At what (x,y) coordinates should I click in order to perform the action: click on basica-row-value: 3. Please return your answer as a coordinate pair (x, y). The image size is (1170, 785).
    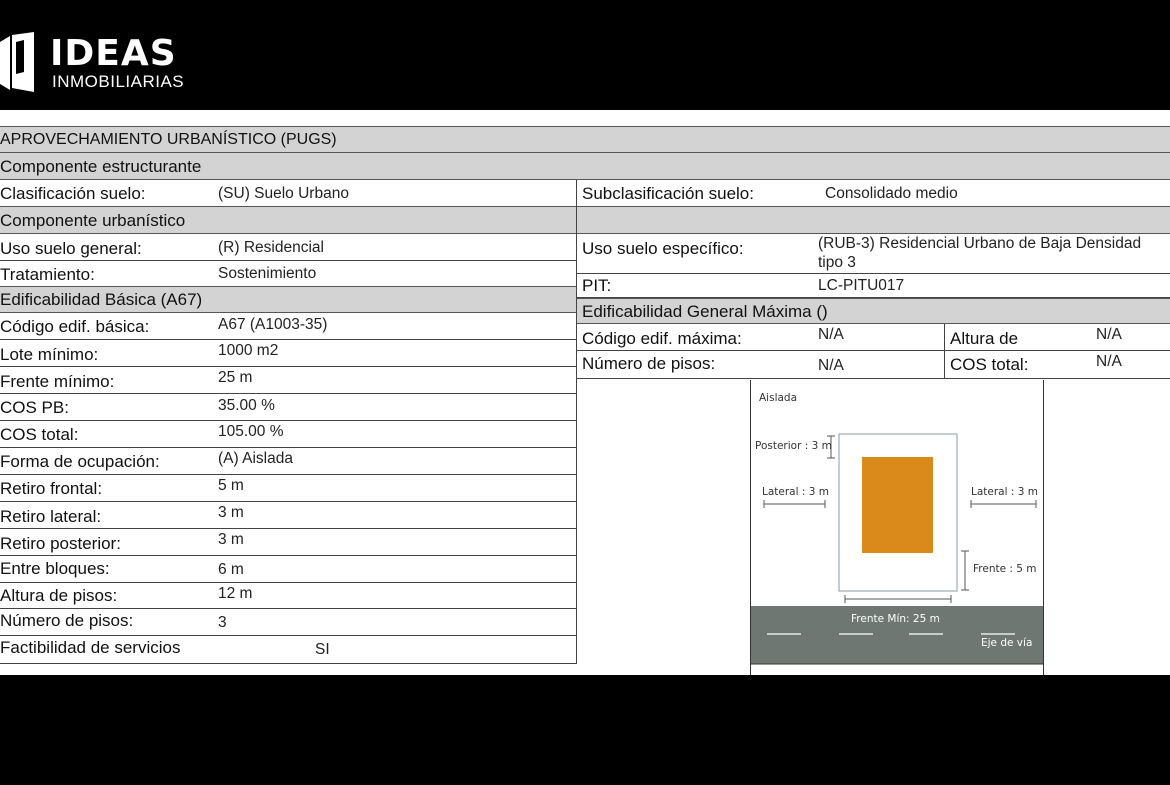
    Looking at the image, I should click on (222, 622).